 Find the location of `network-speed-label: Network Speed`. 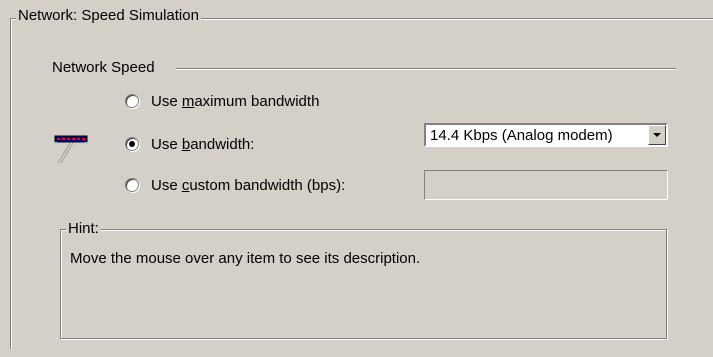

network-speed-label: Network Speed is located at coordinates (105, 68).